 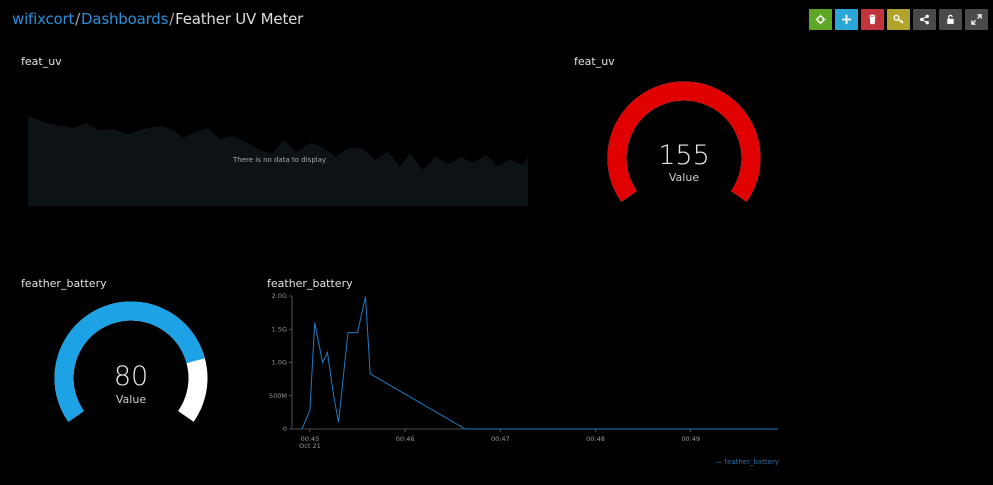 I want to click on lock-button, so click(x=950, y=19).